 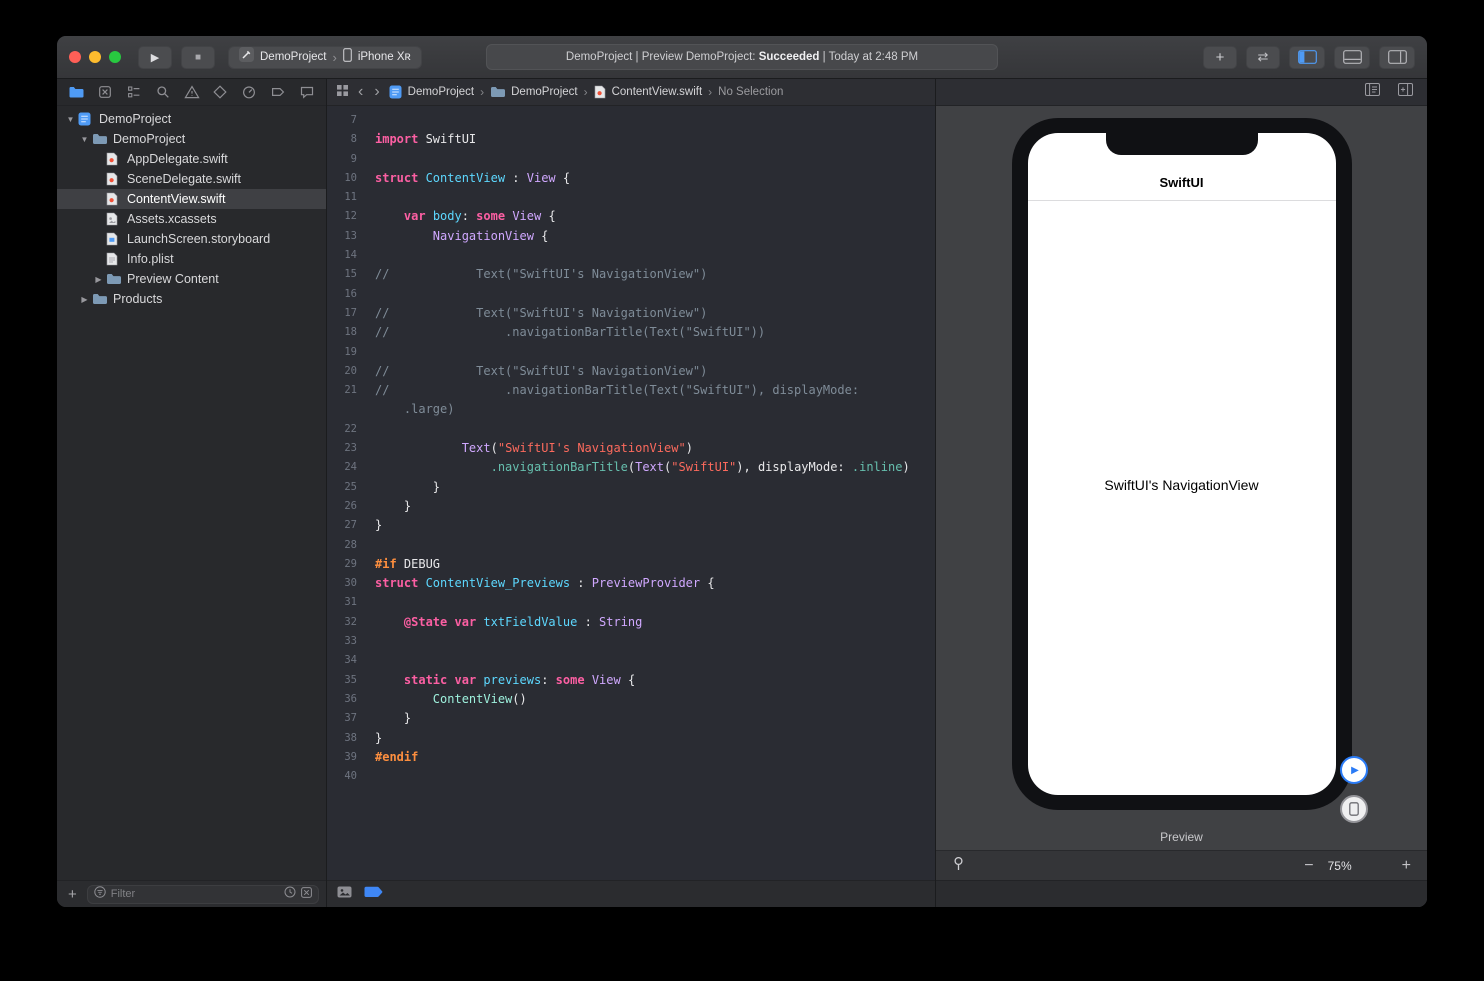 I want to click on toggle-debug-area-button, so click(x=1352, y=57).